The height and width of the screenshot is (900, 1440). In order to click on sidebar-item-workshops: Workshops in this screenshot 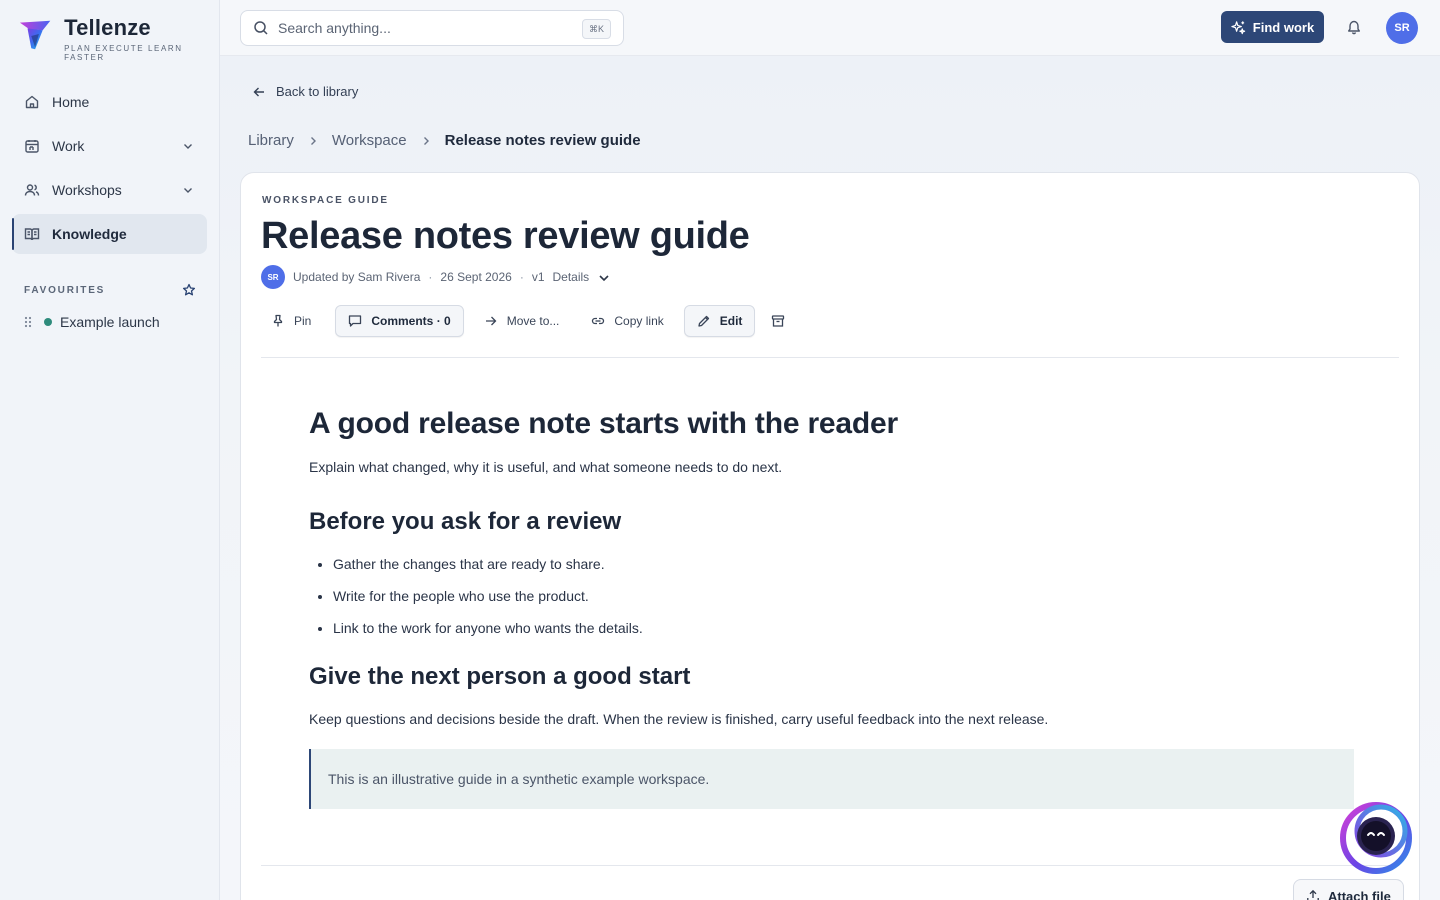, I will do `click(109, 190)`.